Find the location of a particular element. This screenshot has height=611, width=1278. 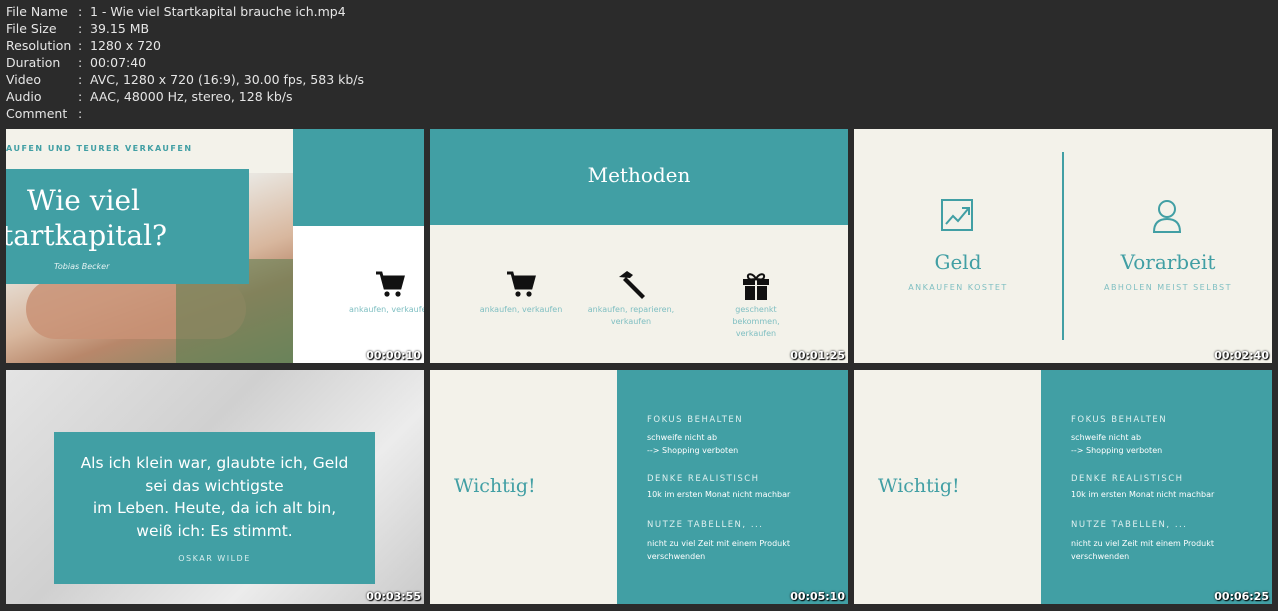

gift-icon is located at coordinates (756, 285).